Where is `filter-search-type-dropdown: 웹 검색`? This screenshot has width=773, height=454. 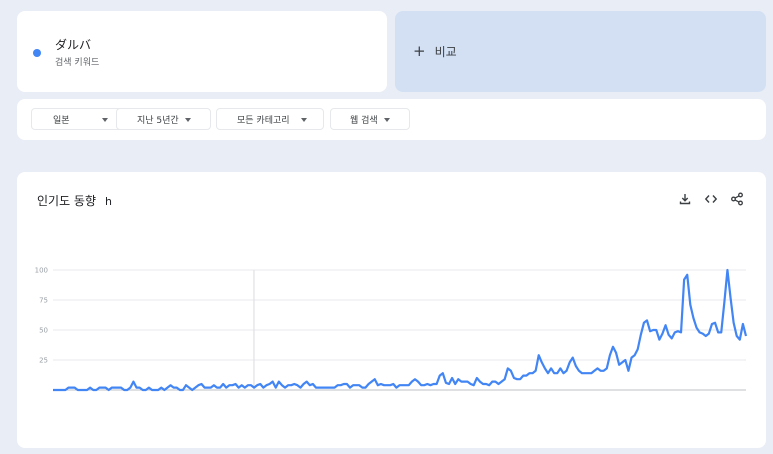
filter-search-type-dropdown: 웹 검색 is located at coordinates (370, 119).